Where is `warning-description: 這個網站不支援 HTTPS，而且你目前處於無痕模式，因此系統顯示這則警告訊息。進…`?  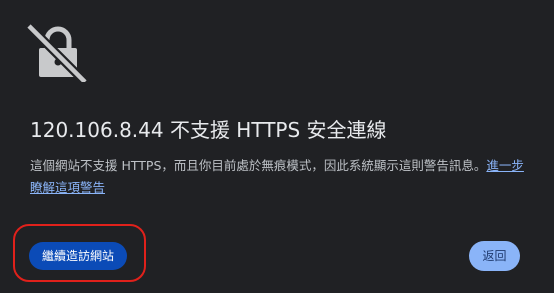 warning-description: 這個網站不支援 HTTPS，而且你目前處於無痕模式，因此系統顯示這則警告訊息。進… is located at coordinates (282, 177).